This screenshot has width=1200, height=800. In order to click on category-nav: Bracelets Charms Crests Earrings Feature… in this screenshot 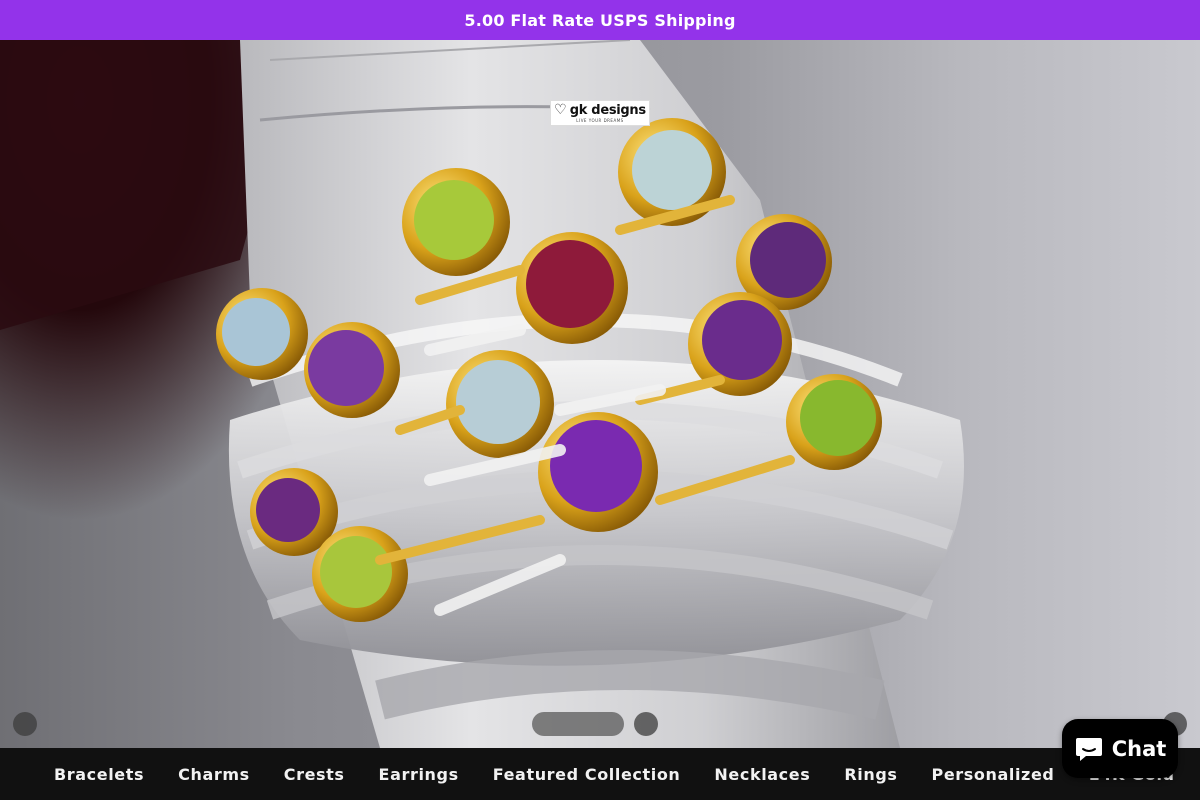, I will do `click(600, 774)`.